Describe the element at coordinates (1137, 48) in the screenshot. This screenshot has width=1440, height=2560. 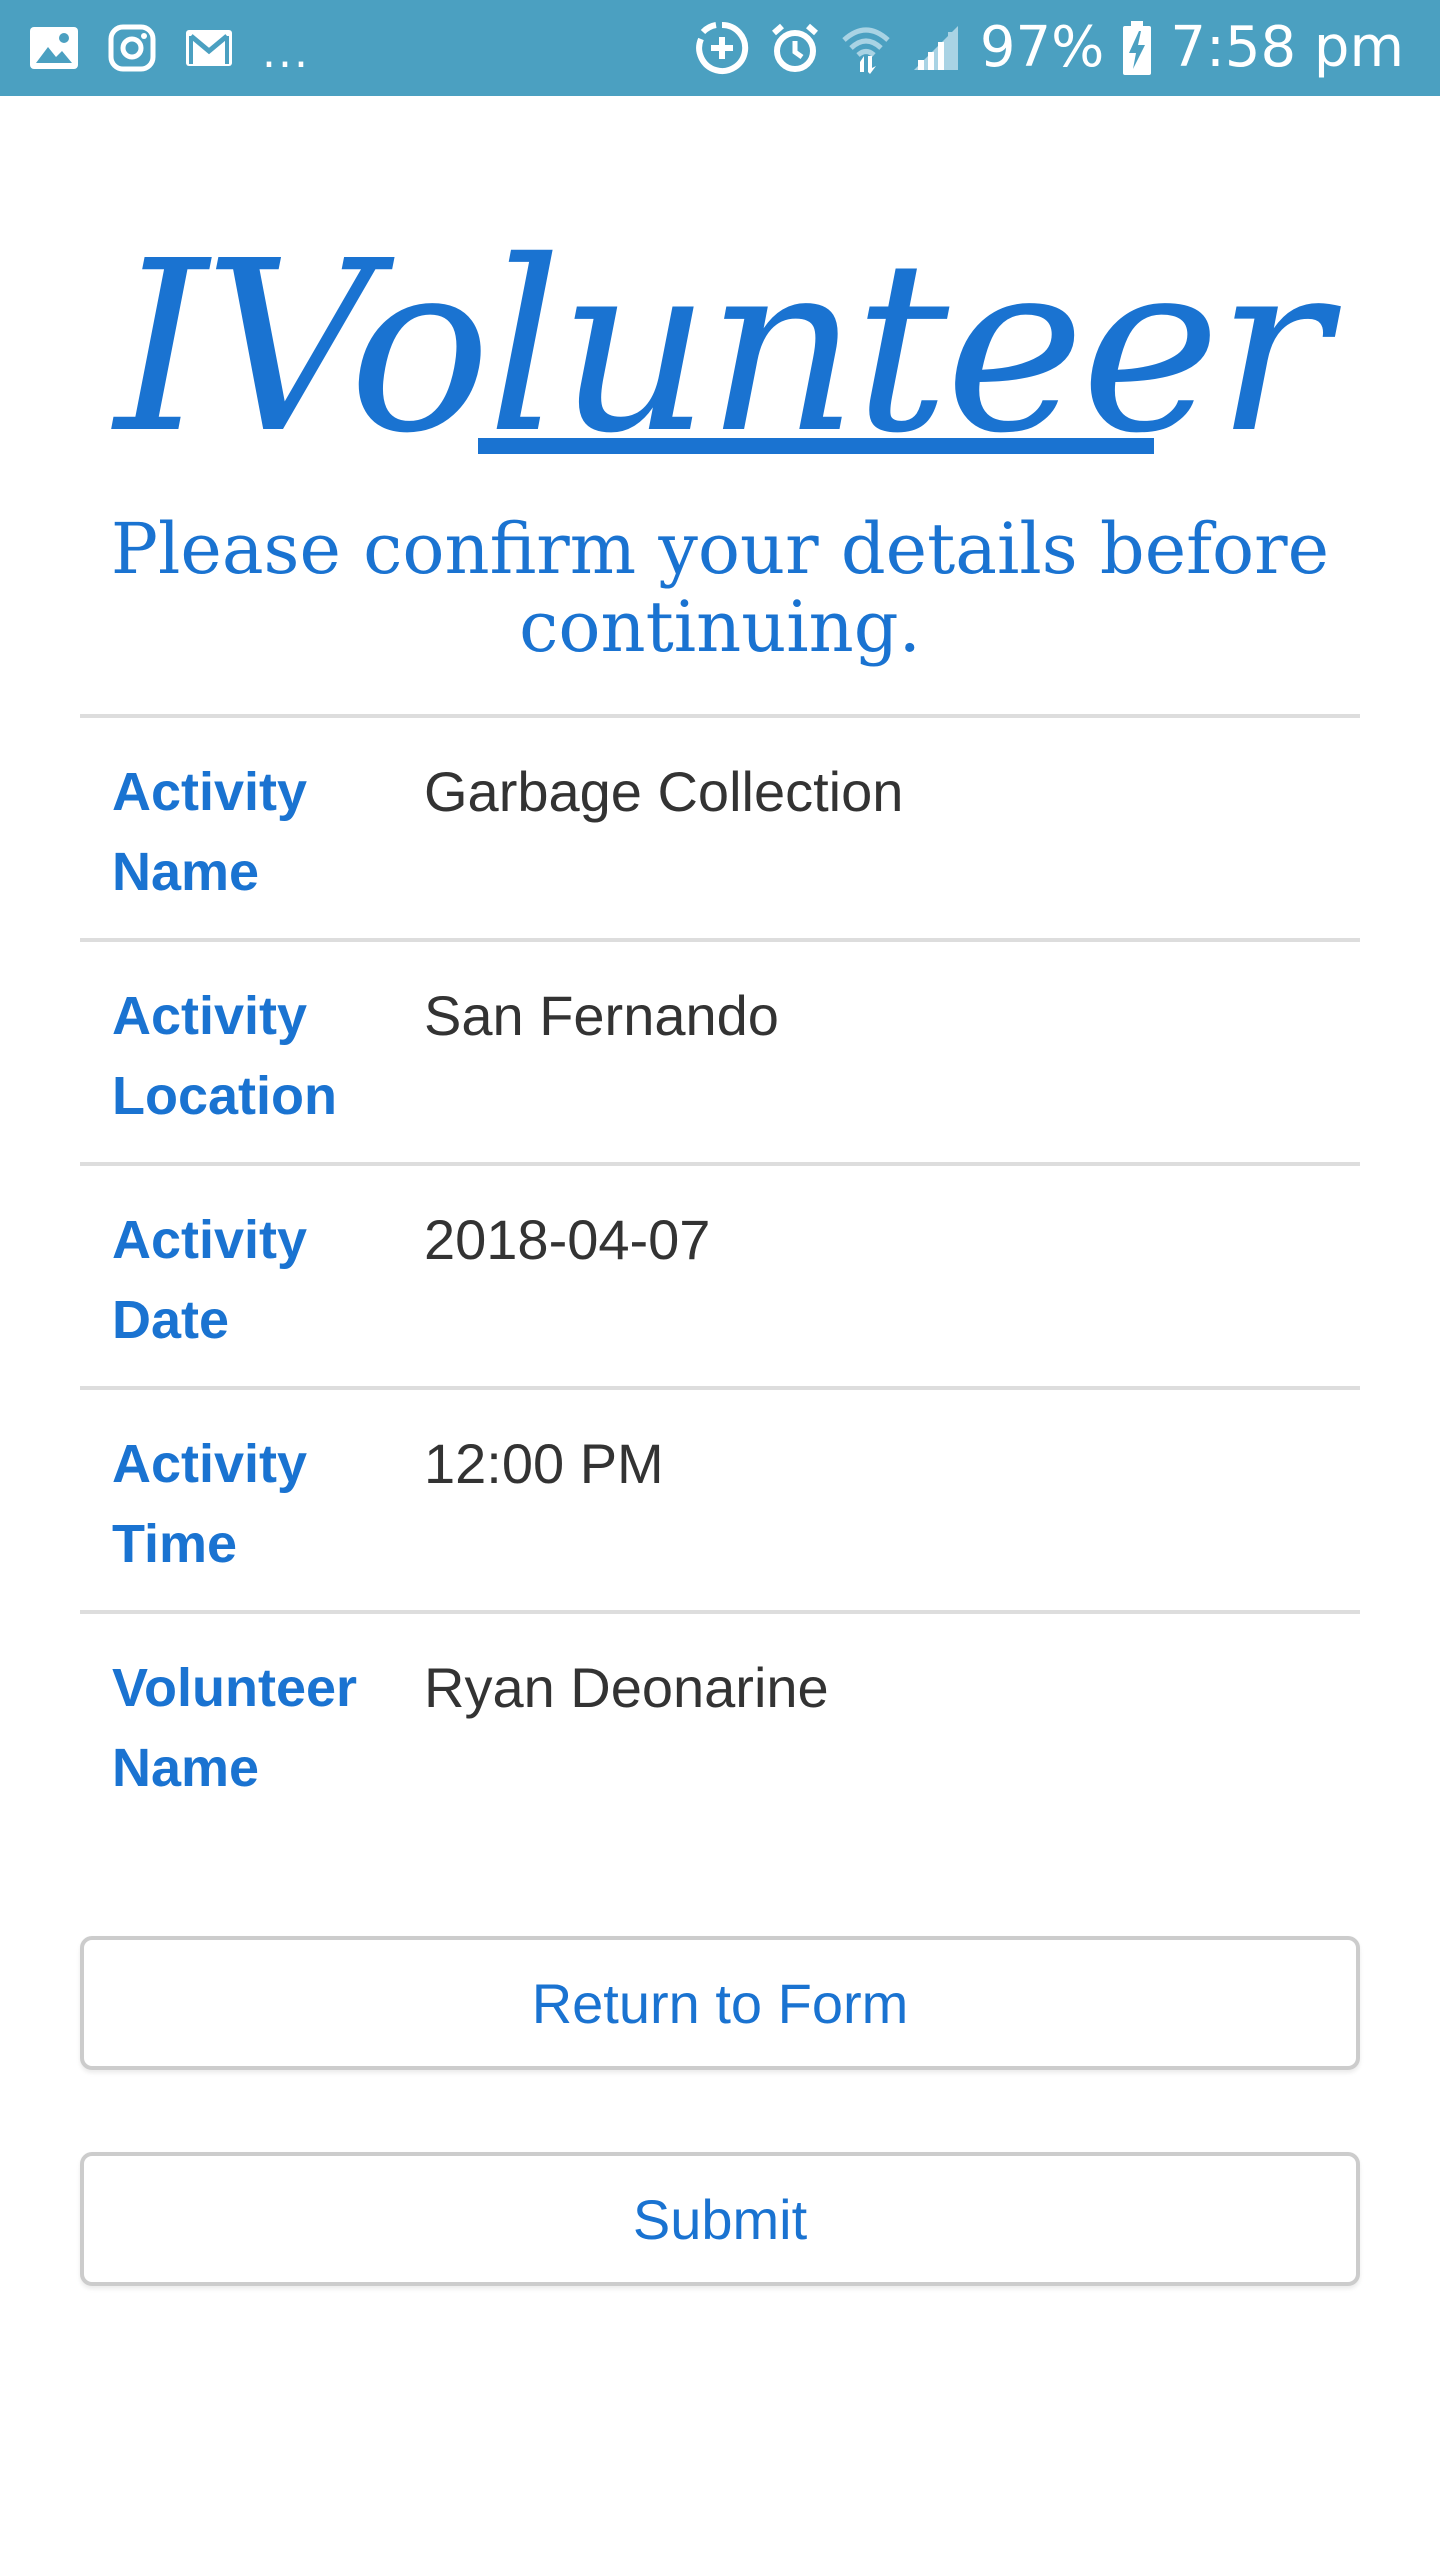
I see `battery-charging-icon` at that location.